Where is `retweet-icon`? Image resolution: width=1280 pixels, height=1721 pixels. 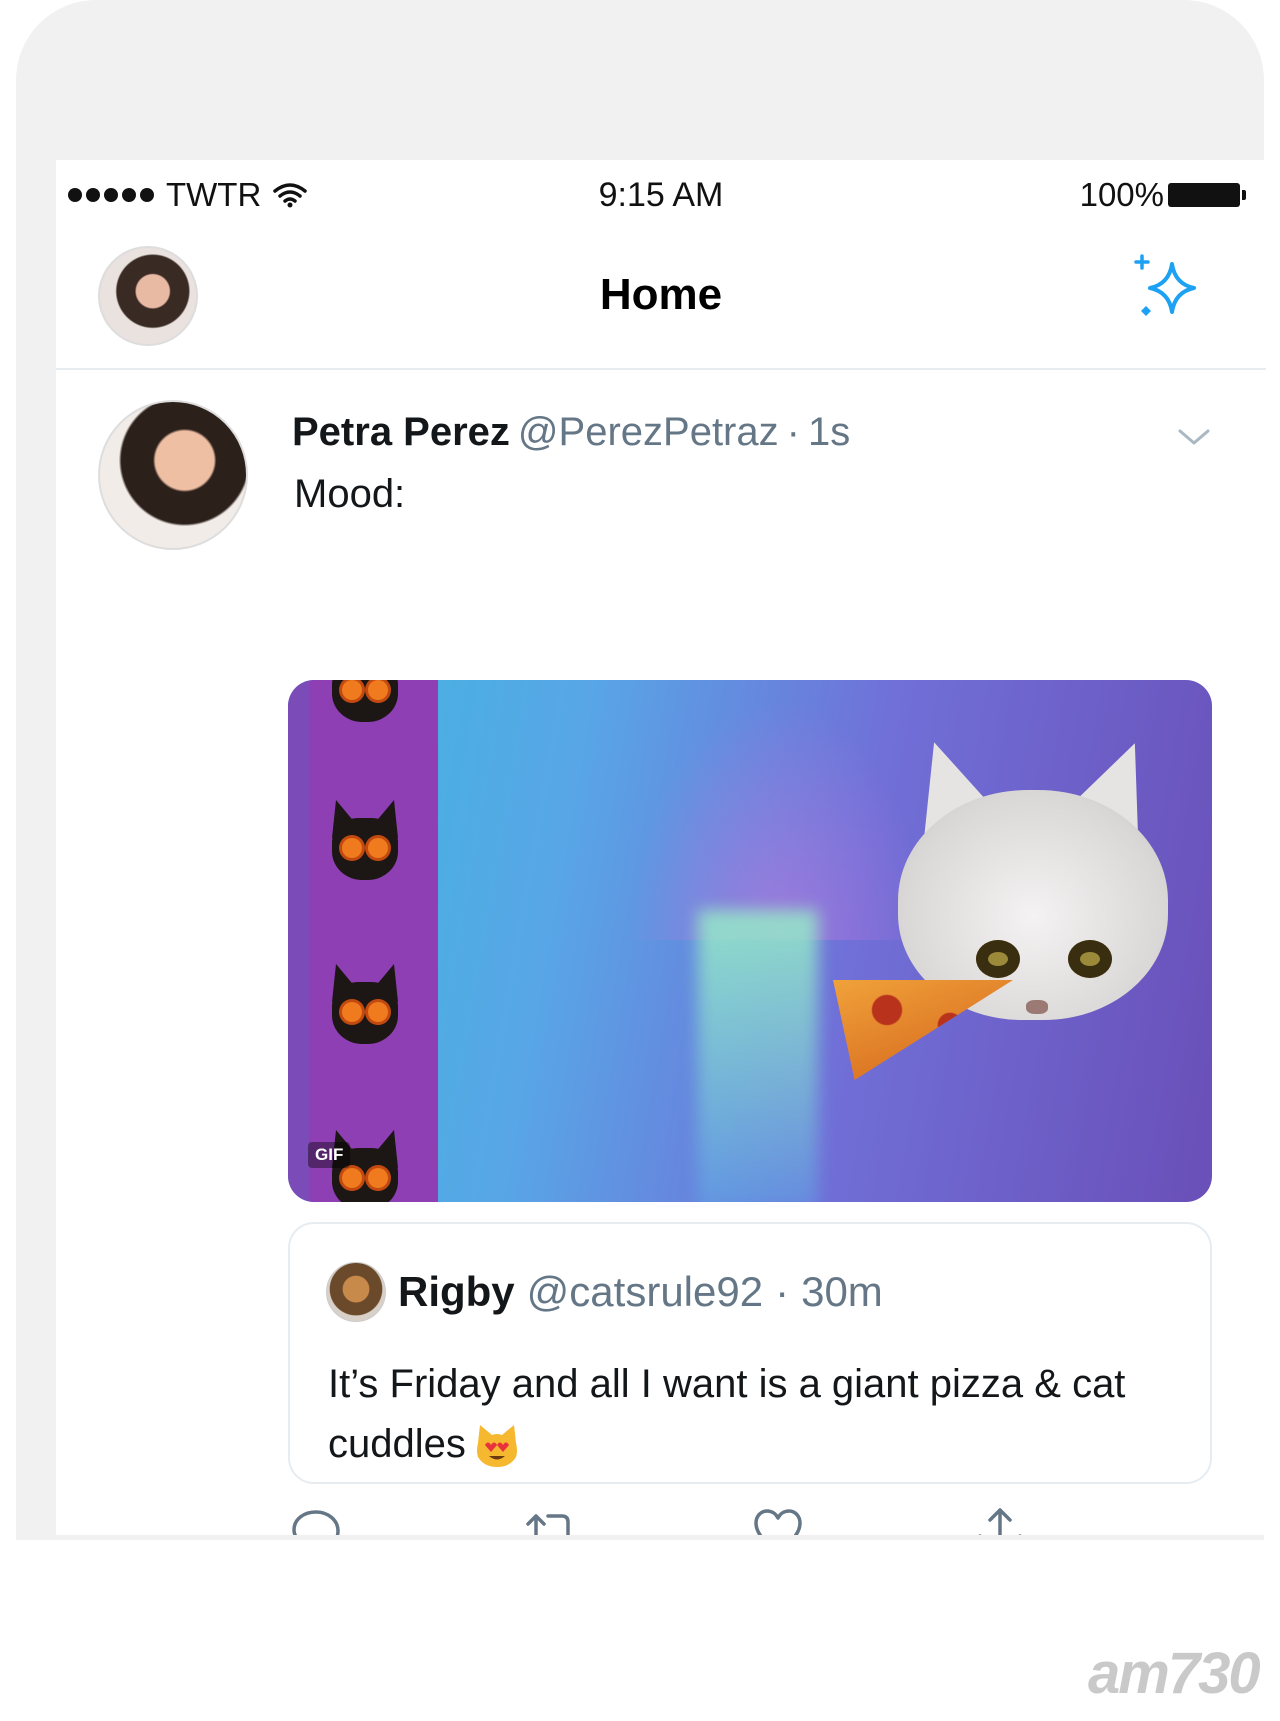 retweet-icon is located at coordinates (552, 1519).